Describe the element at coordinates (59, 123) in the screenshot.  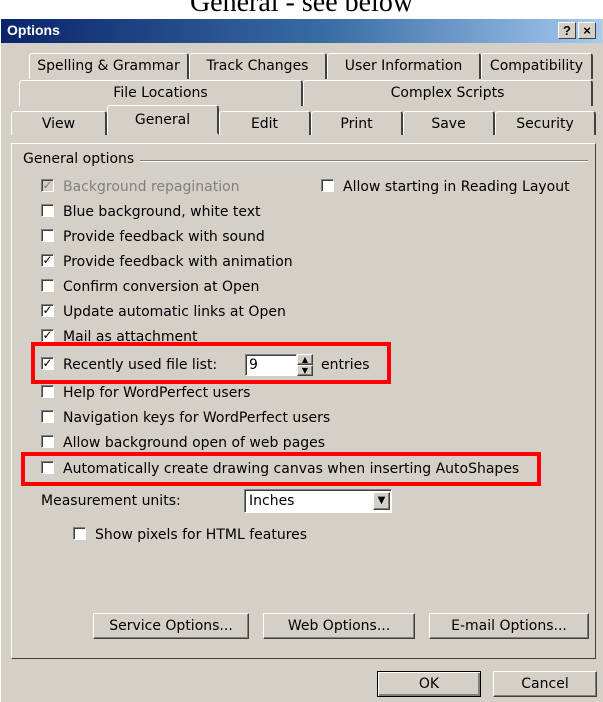
I see `tab-view: View` at that location.